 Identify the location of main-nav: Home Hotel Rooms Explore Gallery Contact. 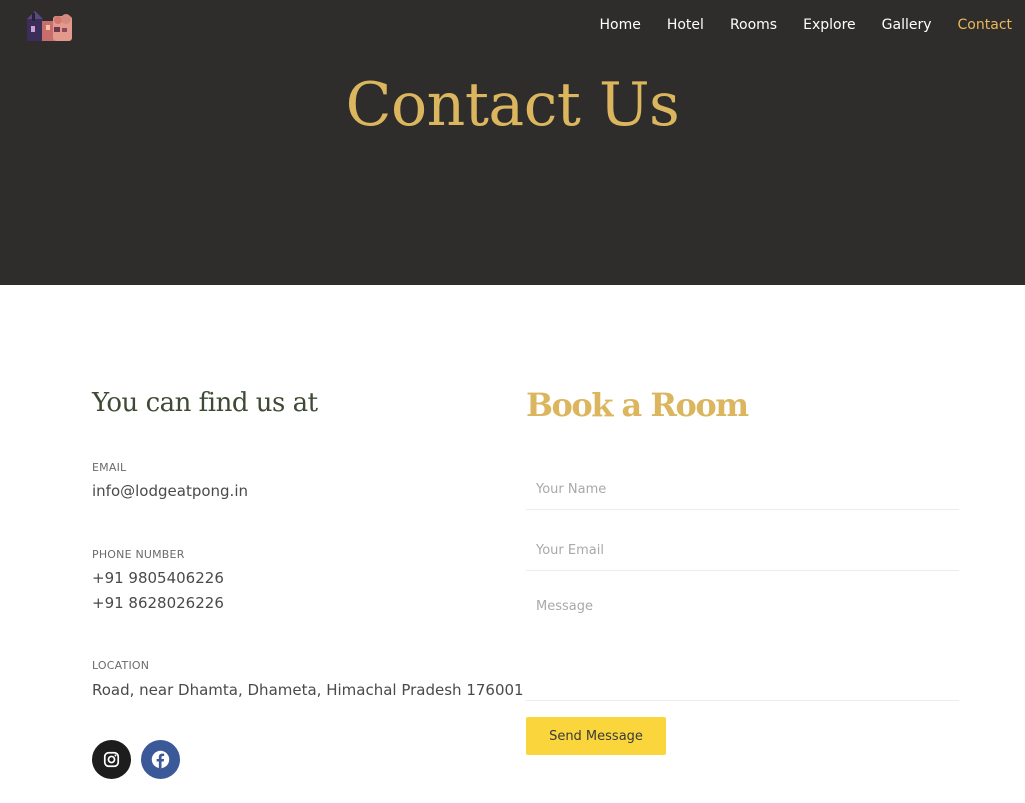
(800, 25).